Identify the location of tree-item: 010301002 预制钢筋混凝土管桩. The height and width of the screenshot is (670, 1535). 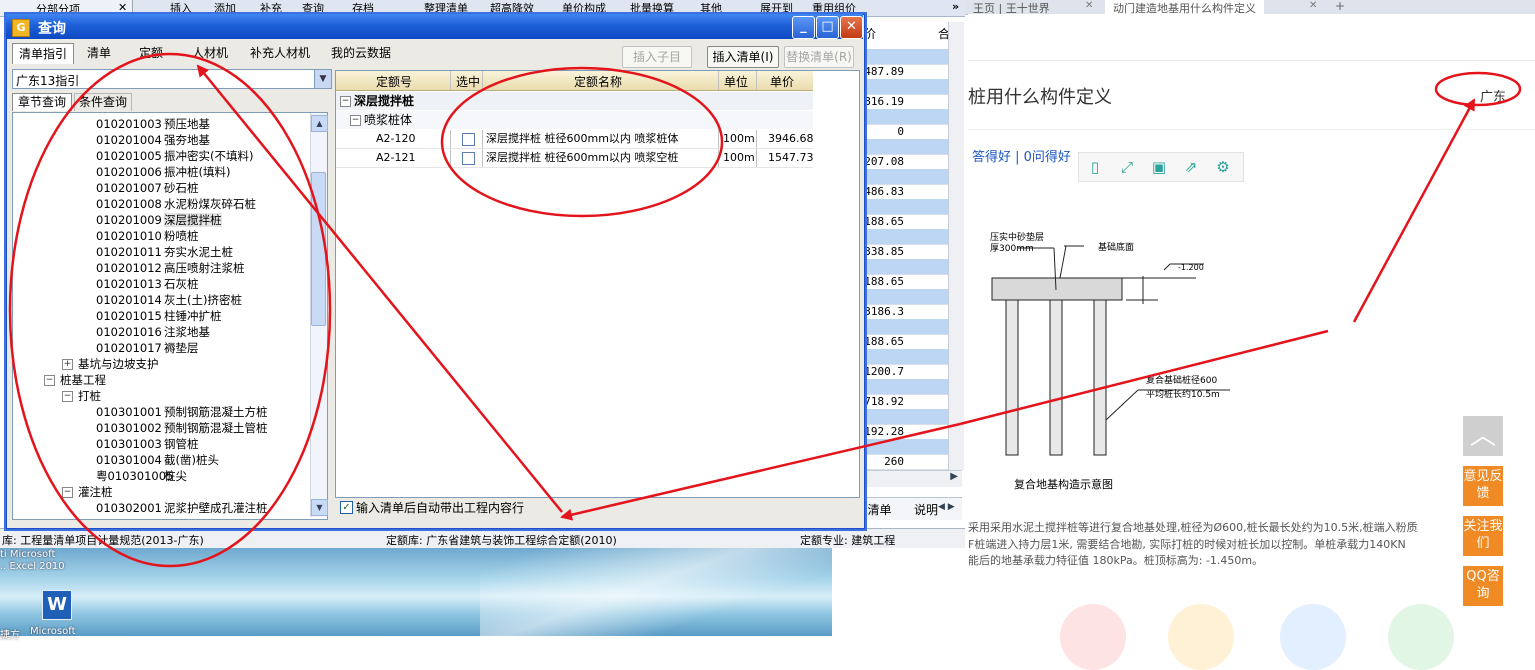
(182, 428).